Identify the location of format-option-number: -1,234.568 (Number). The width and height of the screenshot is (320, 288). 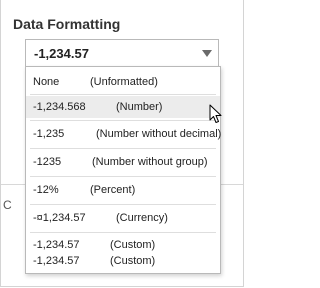
(123, 107).